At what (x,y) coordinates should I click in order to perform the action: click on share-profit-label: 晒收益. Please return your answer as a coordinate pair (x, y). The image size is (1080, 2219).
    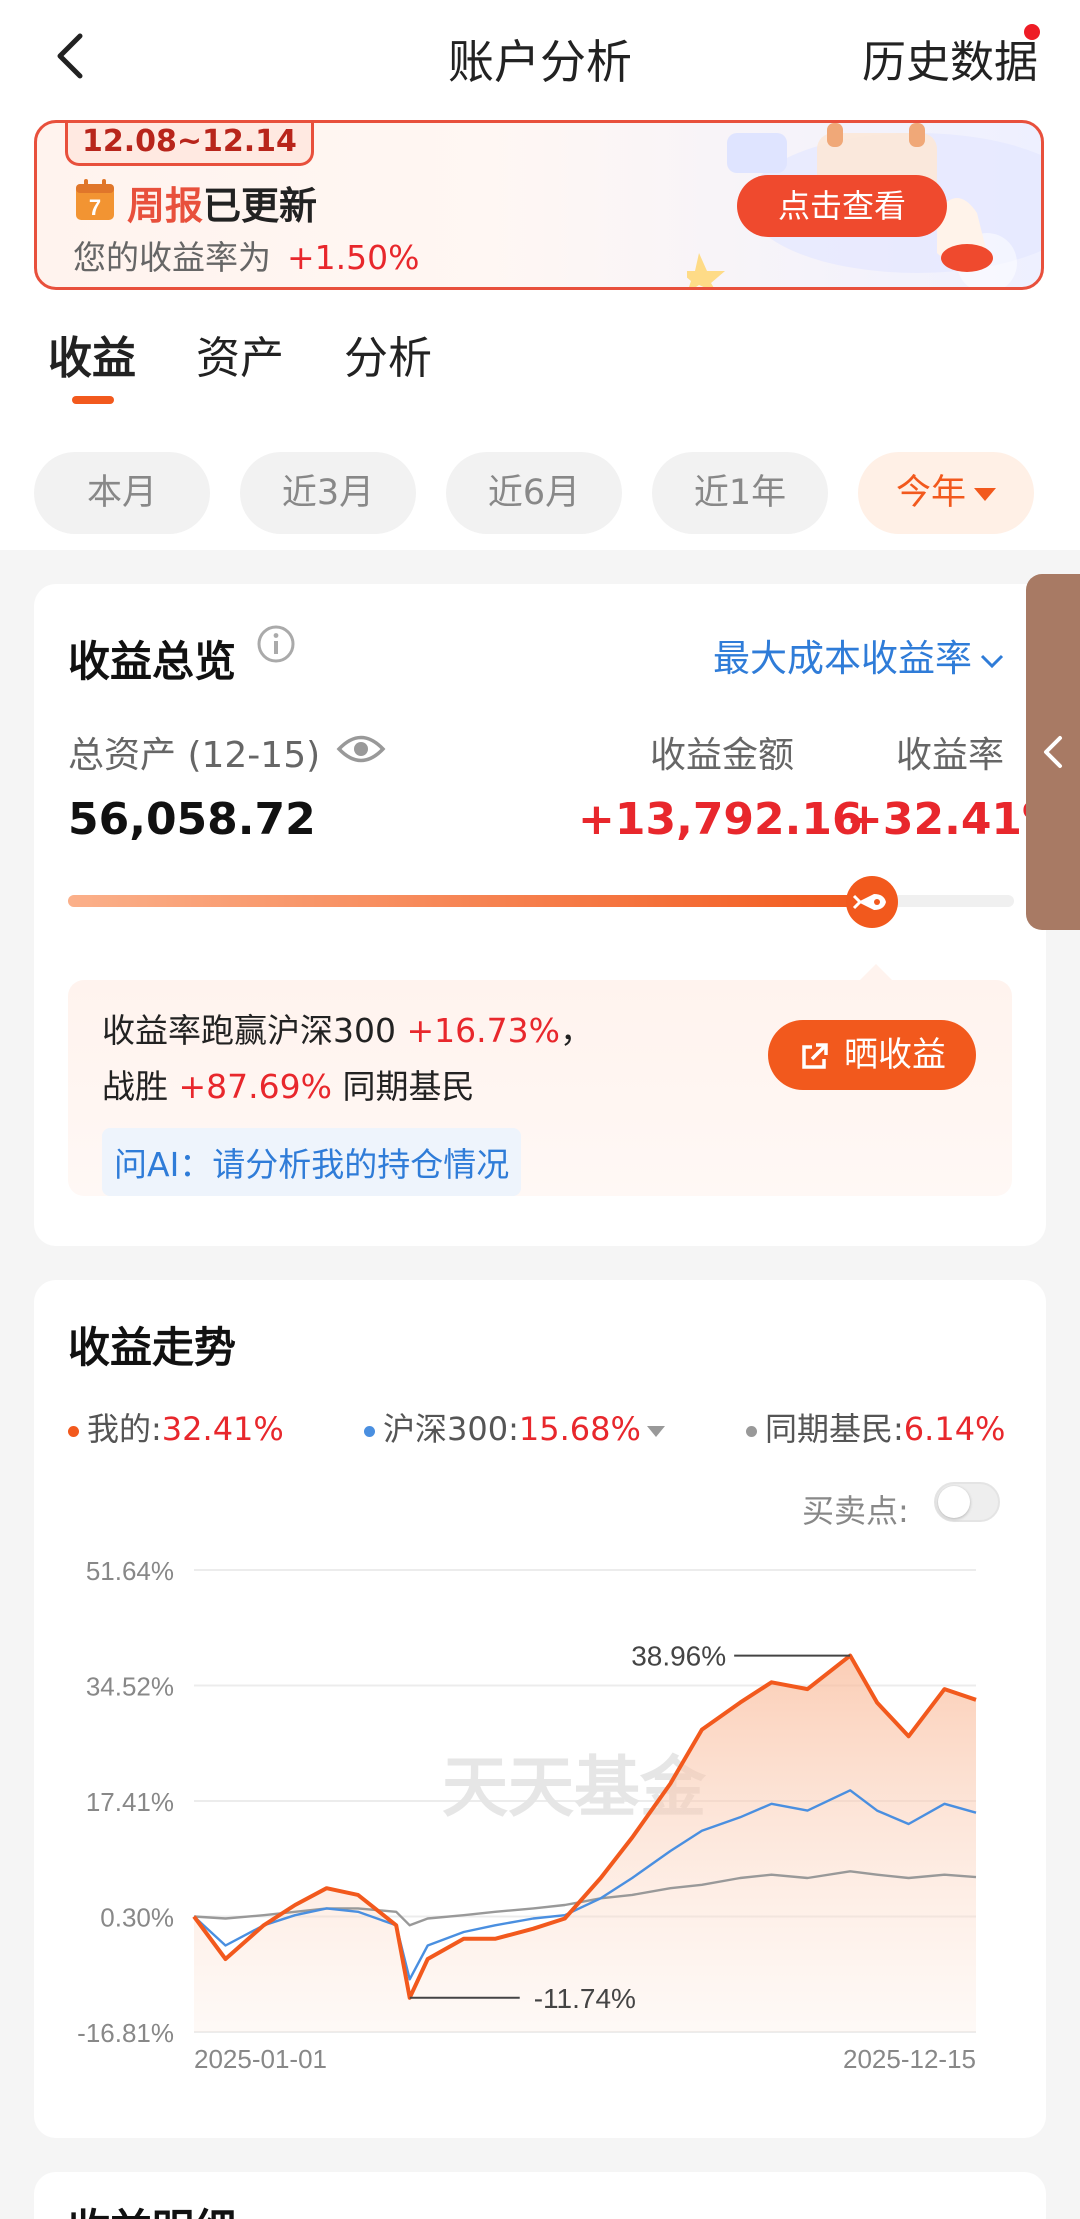
    Looking at the image, I should click on (895, 1055).